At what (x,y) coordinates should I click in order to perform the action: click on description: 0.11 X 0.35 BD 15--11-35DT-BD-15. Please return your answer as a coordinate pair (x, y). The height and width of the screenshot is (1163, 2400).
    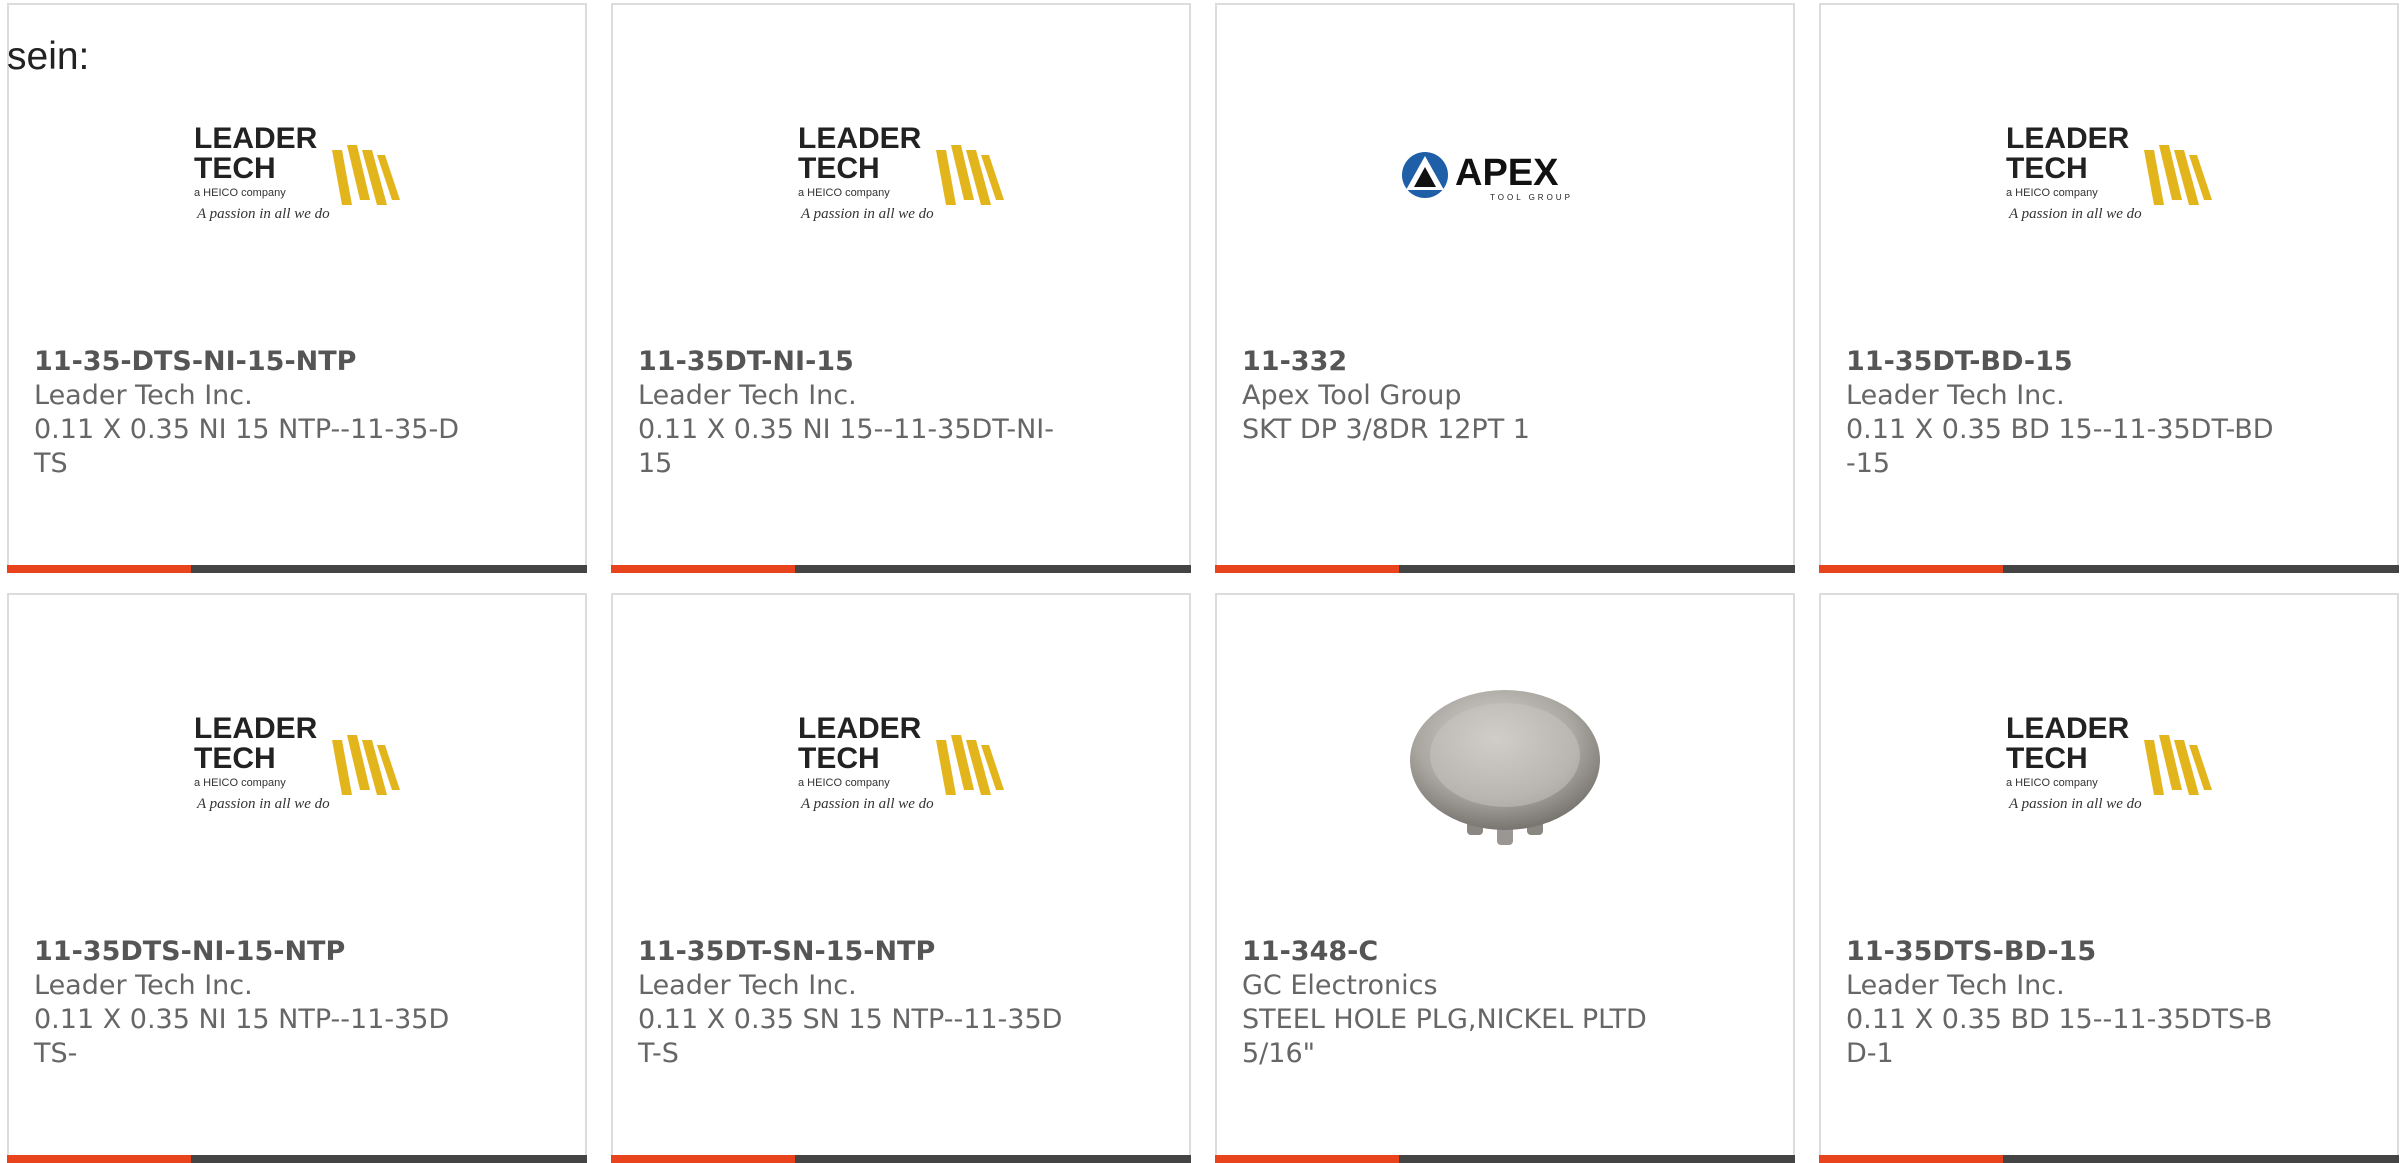
    Looking at the image, I should click on (2060, 446).